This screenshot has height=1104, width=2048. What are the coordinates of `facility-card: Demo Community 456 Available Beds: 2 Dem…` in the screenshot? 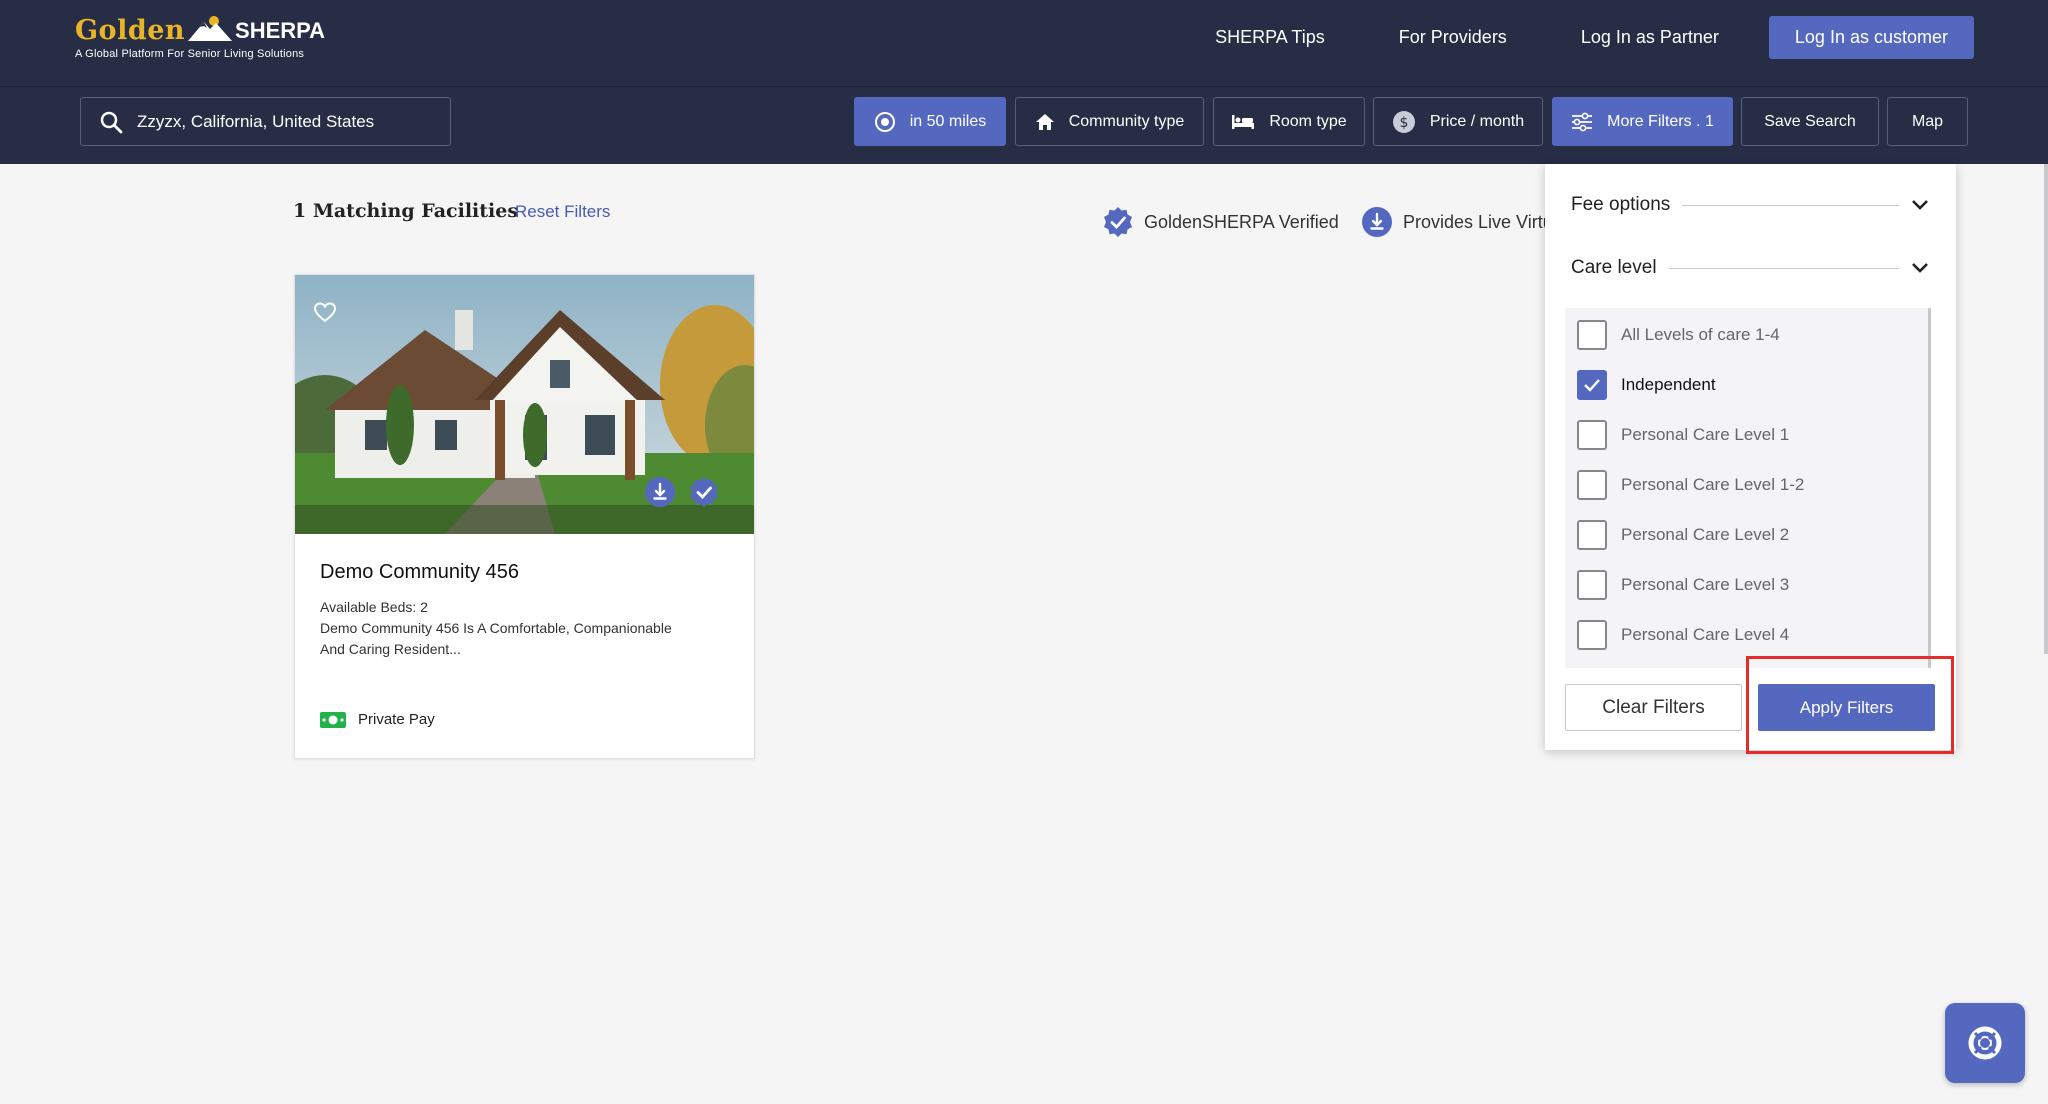 It's located at (524, 516).